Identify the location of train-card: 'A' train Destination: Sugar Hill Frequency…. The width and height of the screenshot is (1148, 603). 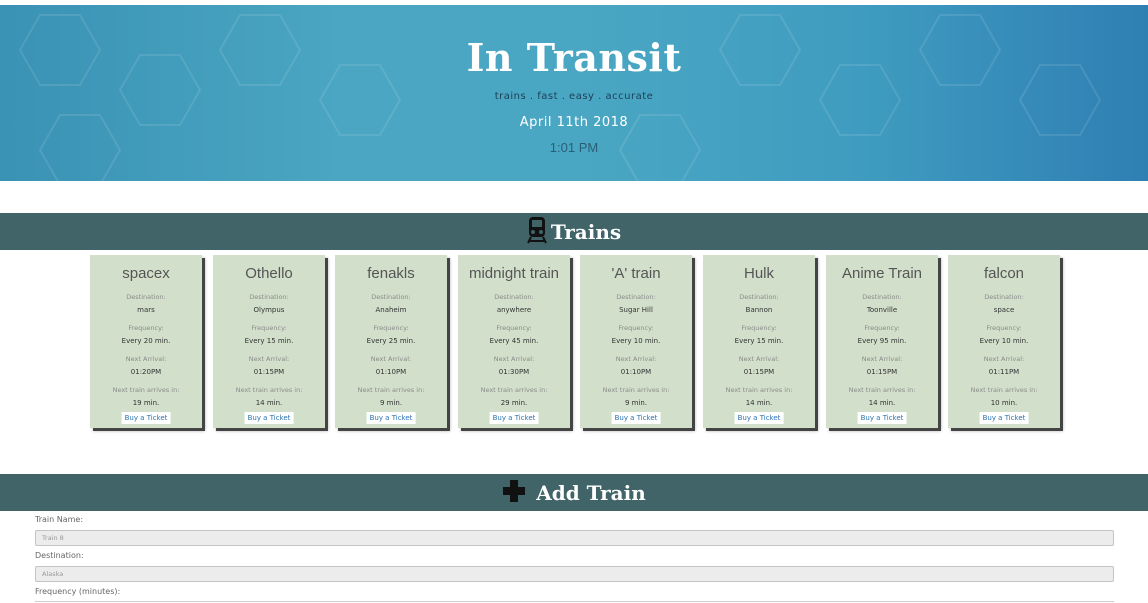
(636, 341).